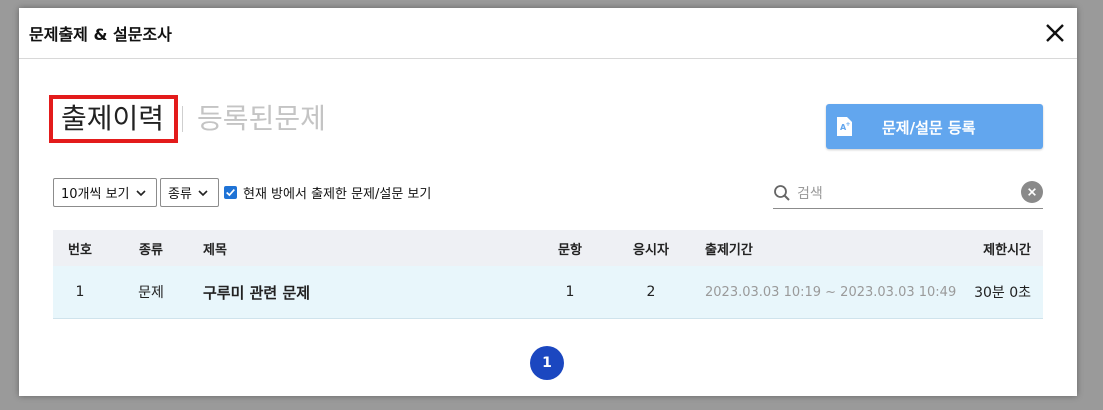  I want to click on filter-bar: 10개씩 보기 종류 현재 방에서 출제한 문제/설문 보기, so click(242, 192).